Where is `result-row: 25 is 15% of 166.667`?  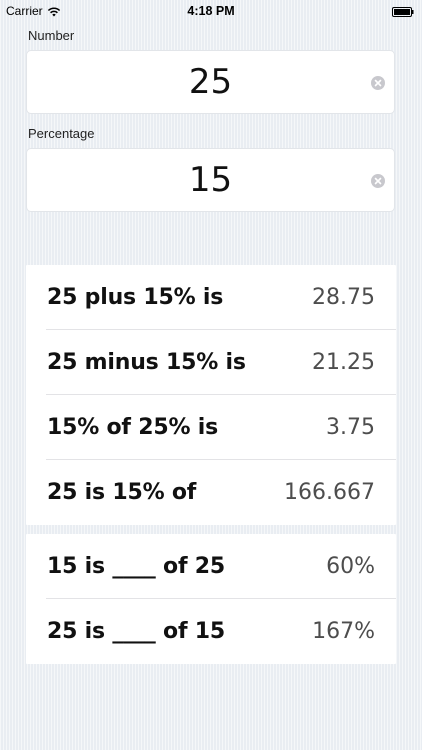 result-row: 25 is 15% of 166.667 is located at coordinates (211, 492).